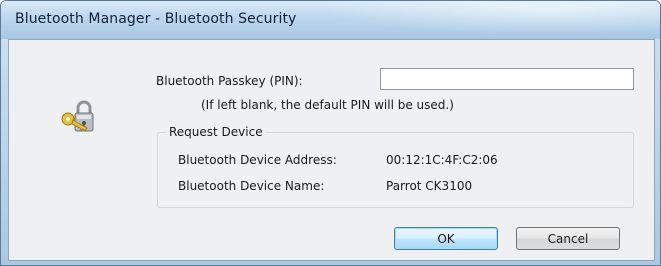 The width and height of the screenshot is (661, 266). I want to click on device-name-value: Parrot CK3100, so click(429, 186).